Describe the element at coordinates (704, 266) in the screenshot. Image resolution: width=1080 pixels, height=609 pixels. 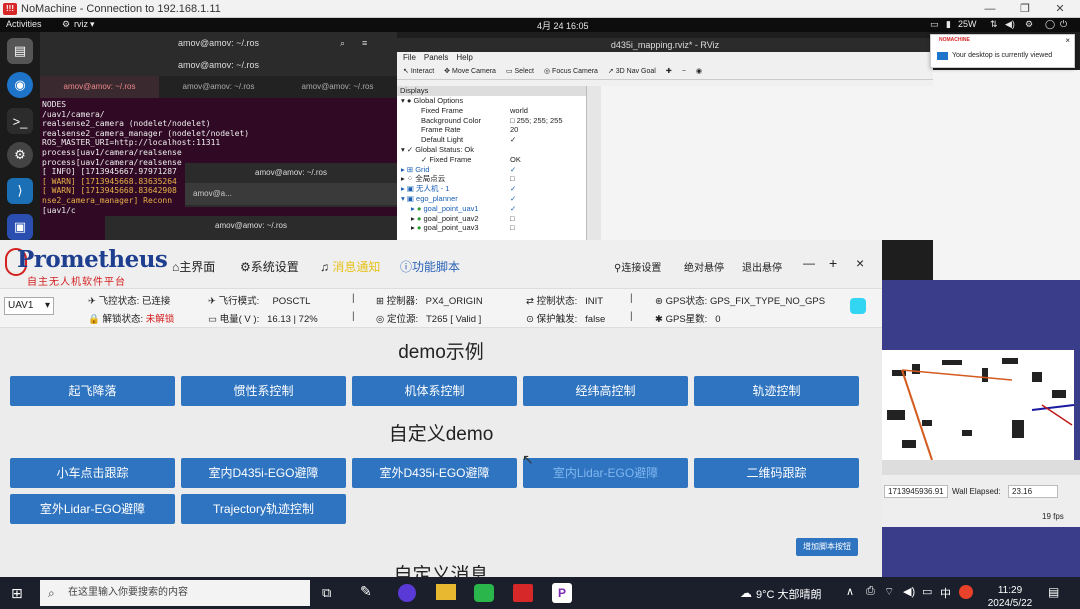
I see `absolute-hover-button: 绝对悬停` at that location.